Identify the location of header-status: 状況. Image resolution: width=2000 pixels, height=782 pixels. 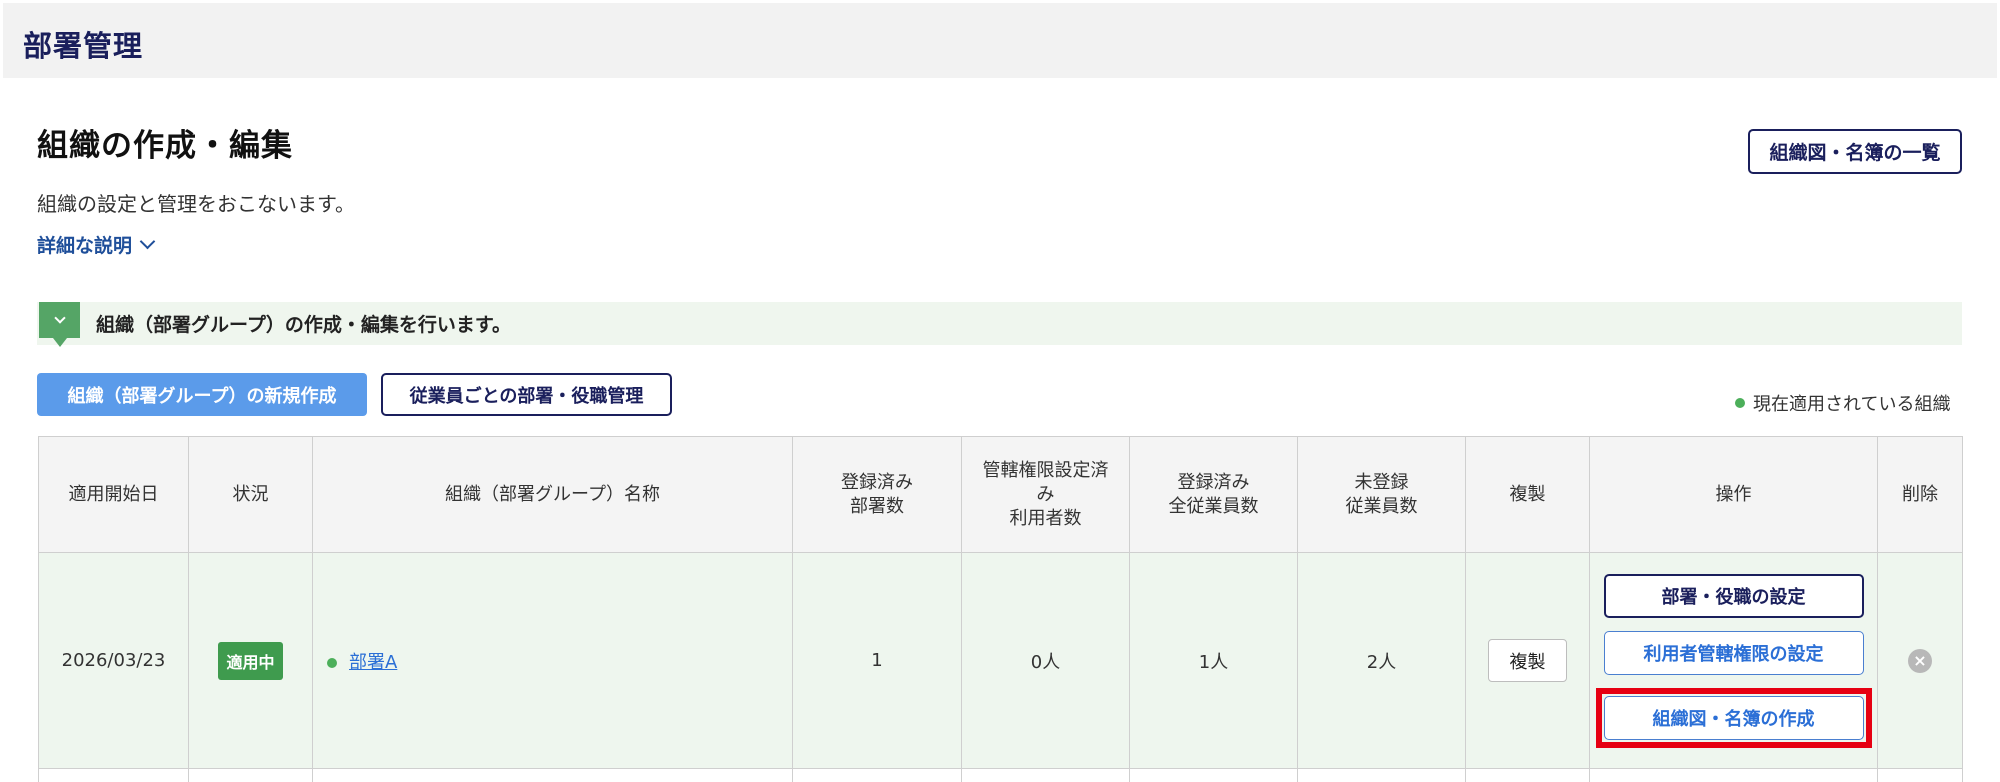
(250, 494).